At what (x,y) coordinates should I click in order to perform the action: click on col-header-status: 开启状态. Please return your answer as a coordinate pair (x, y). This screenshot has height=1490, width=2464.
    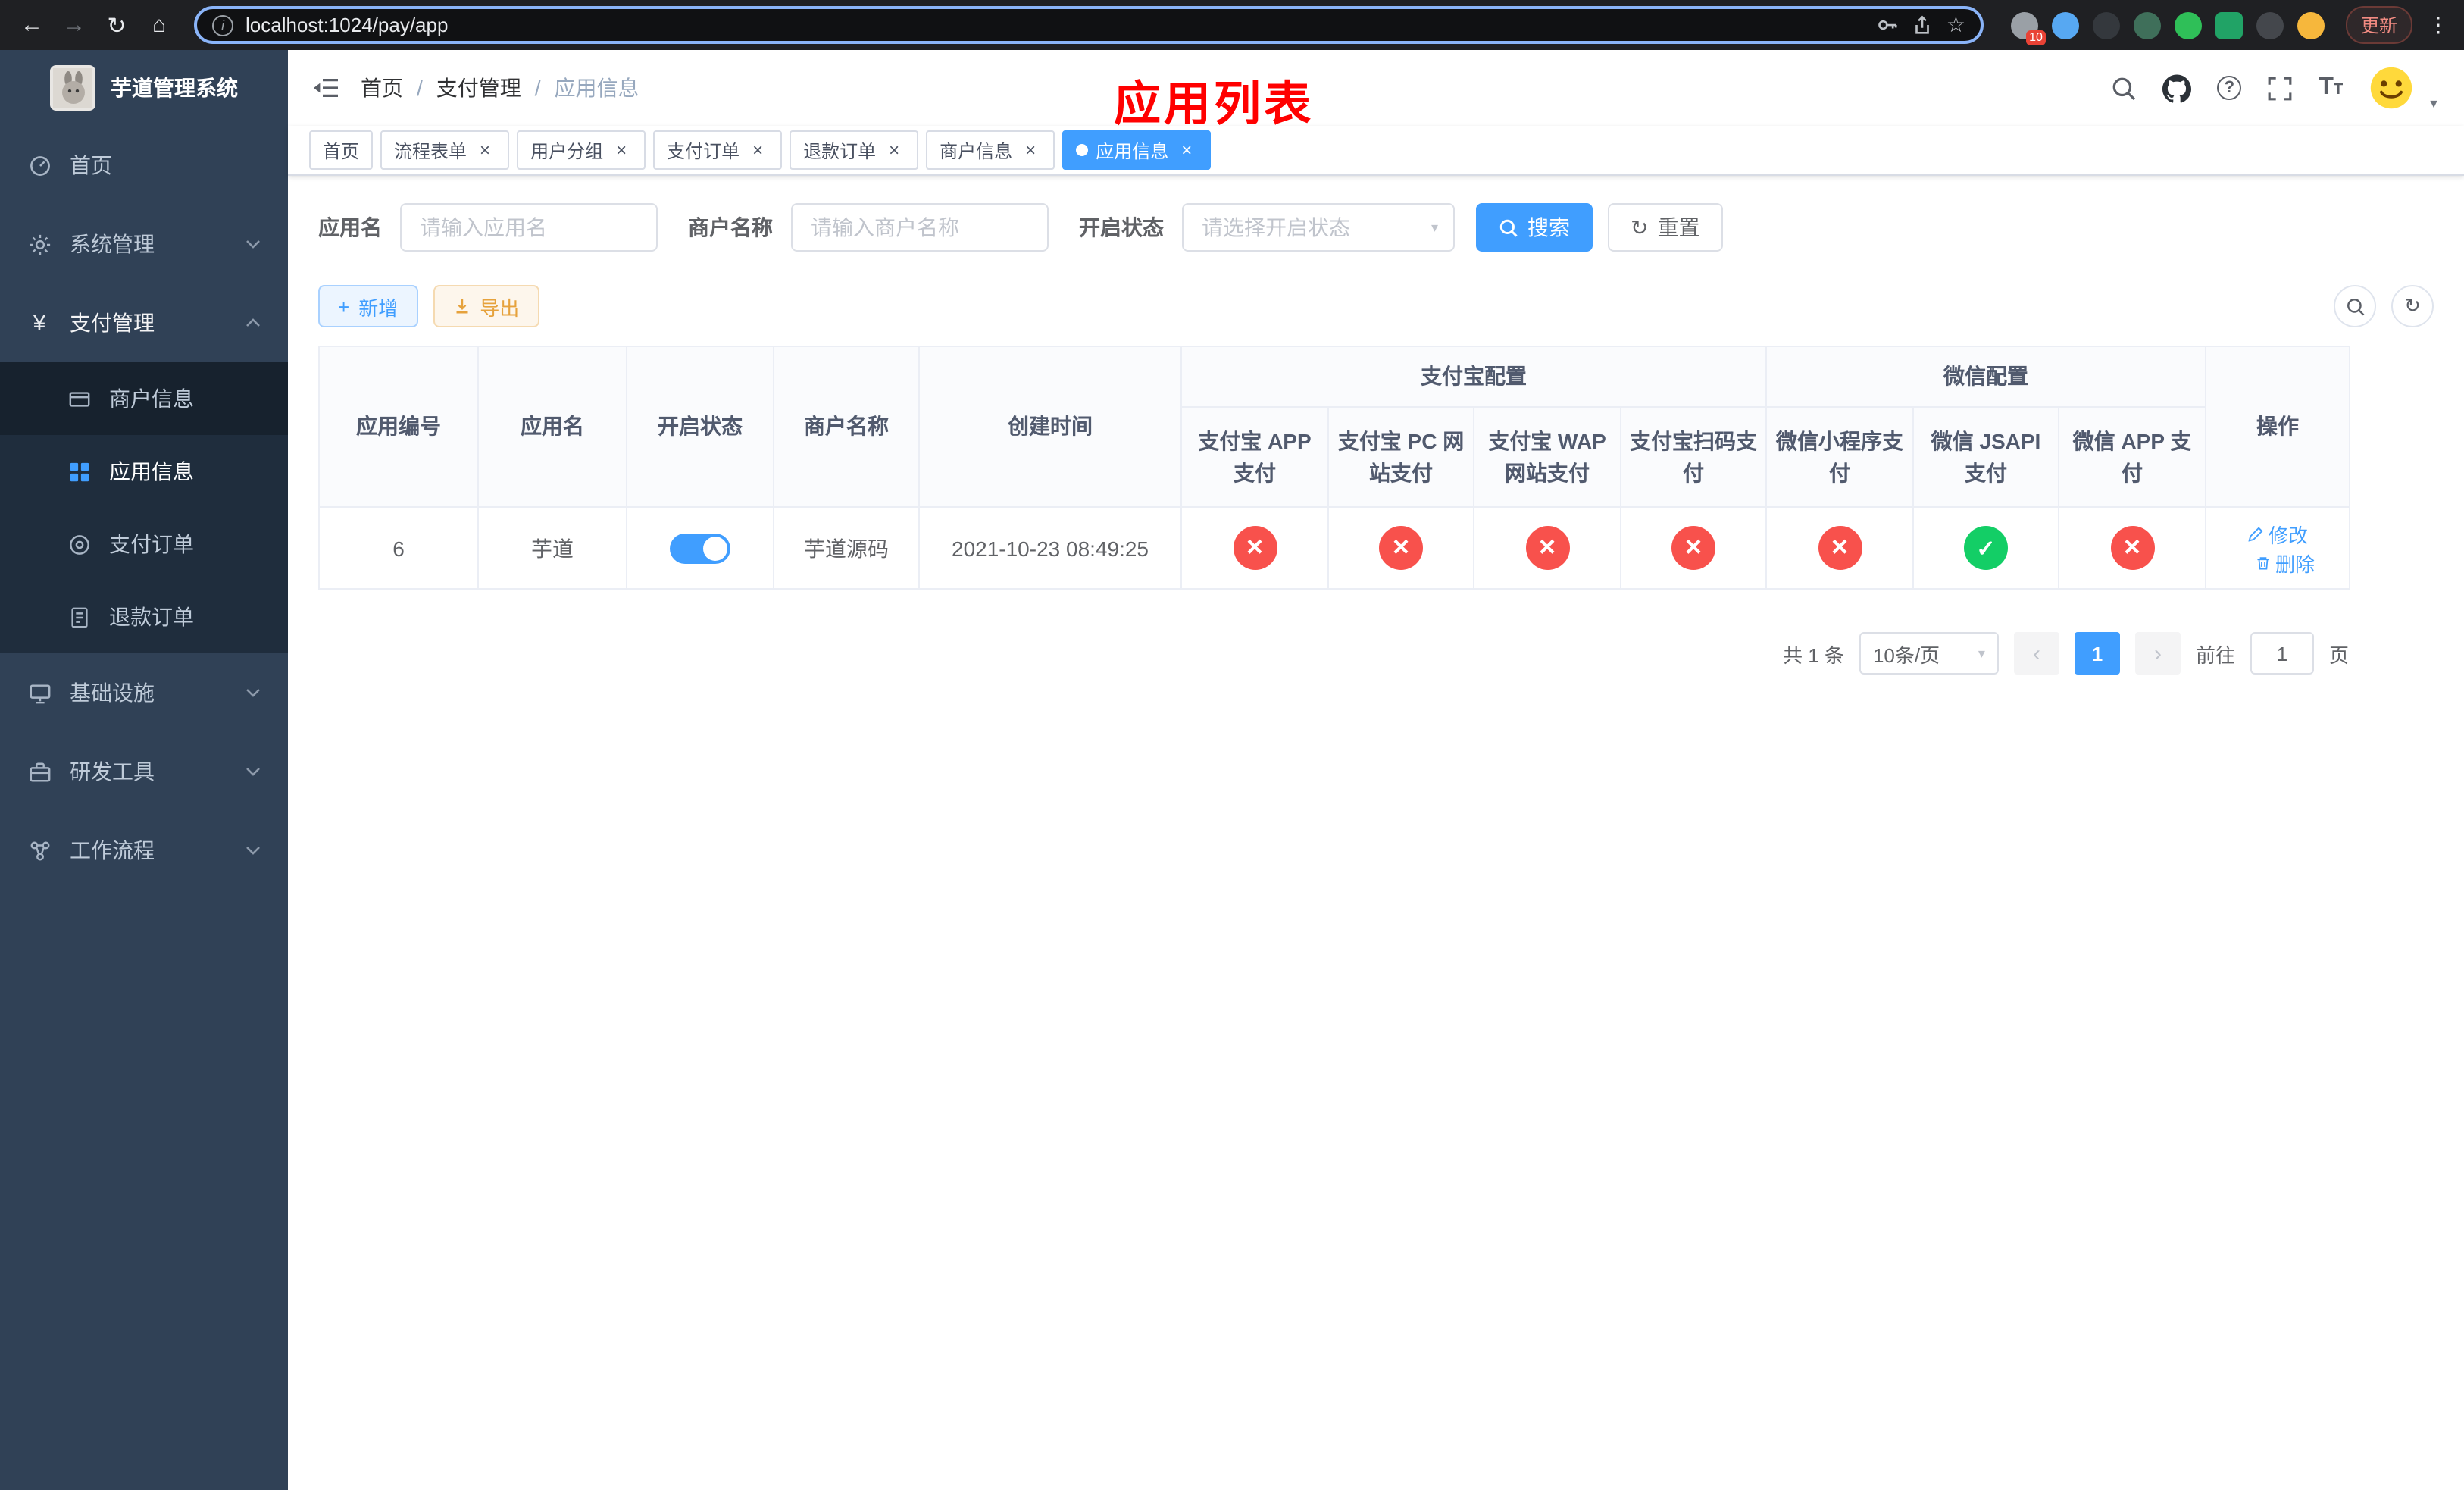
    Looking at the image, I should click on (700, 427).